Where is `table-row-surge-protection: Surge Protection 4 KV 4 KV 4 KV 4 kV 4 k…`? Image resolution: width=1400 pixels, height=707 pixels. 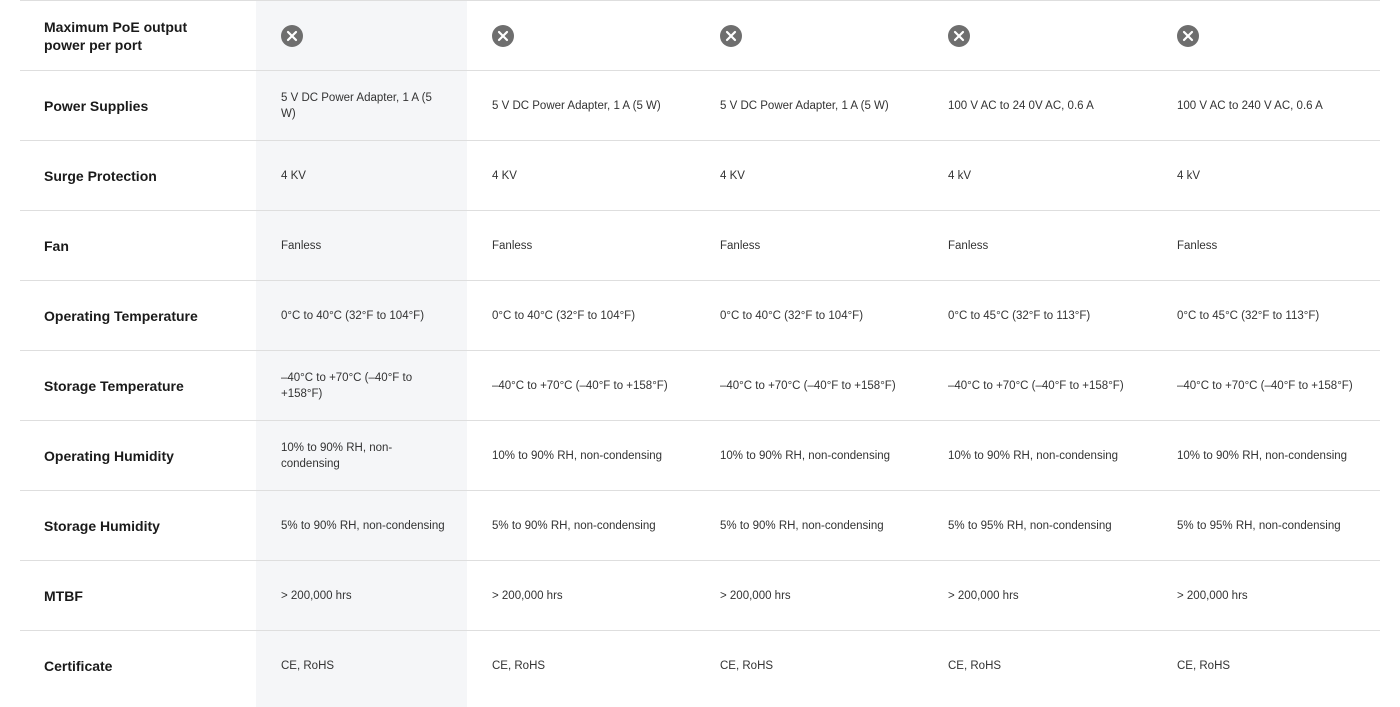
table-row-surge-protection: Surge Protection 4 KV 4 KV 4 KV 4 kV 4 k… is located at coordinates (700, 176).